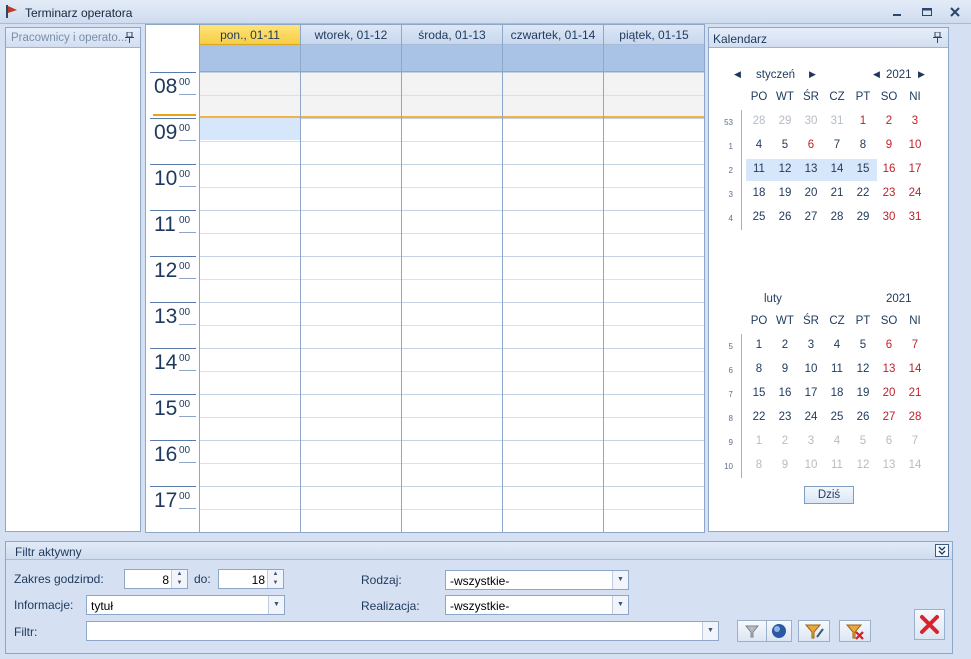 This screenshot has width=971, height=659. What do you see at coordinates (811, 193) in the screenshot?
I see `calendar-day: 20` at bounding box center [811, 193].